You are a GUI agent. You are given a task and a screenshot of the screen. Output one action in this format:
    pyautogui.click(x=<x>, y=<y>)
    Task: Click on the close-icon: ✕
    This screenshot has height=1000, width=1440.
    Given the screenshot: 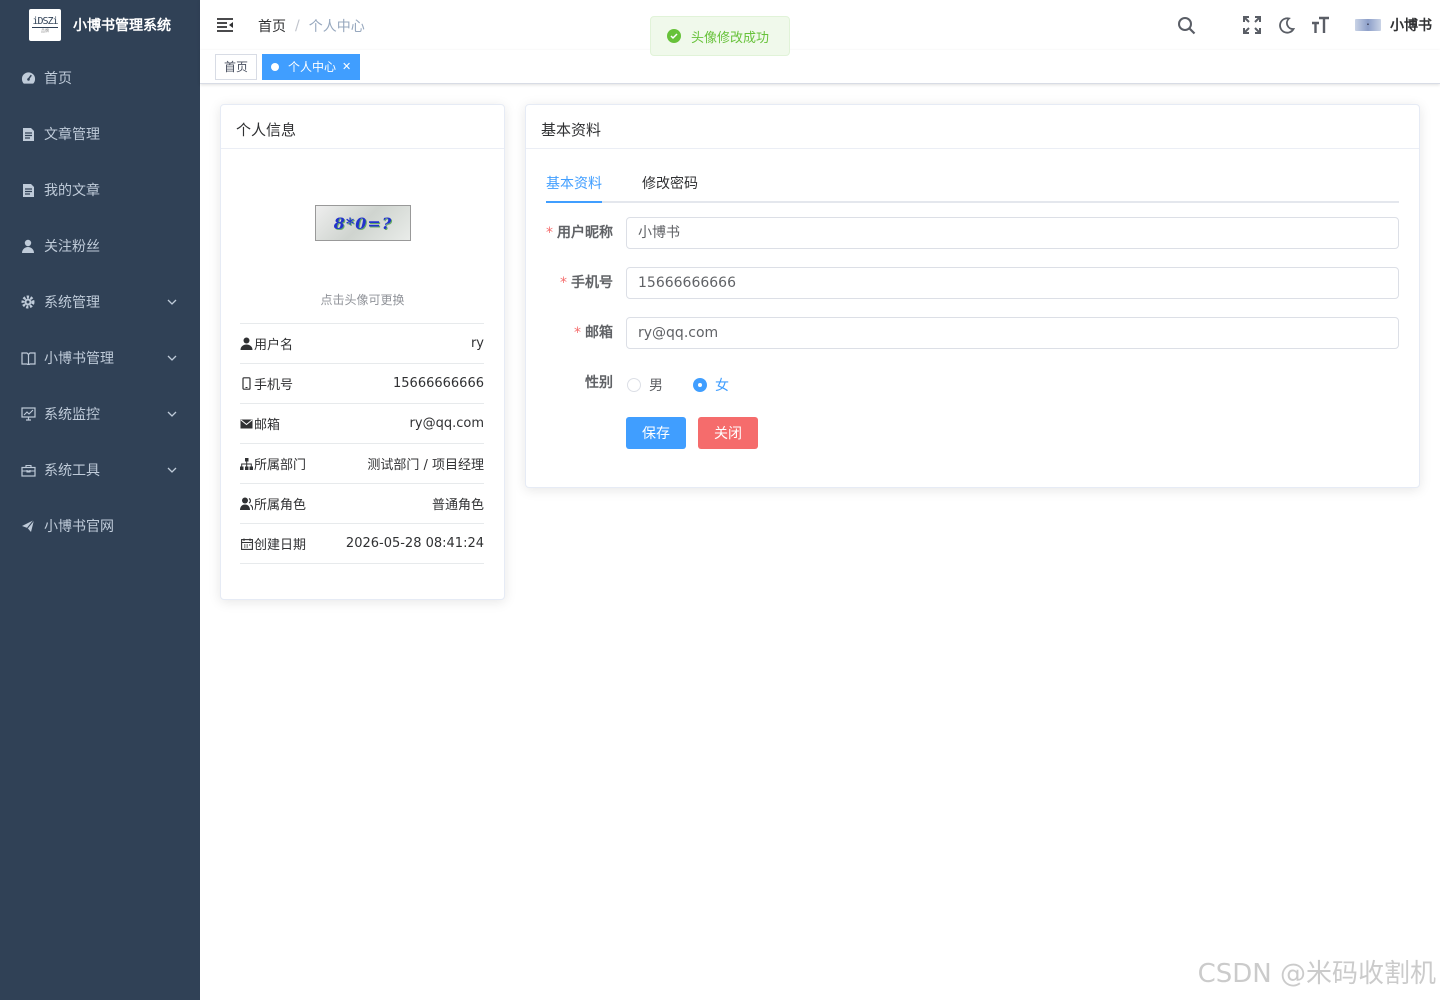 What is the action you would take?
    pyautogui.click(x=346, y=67)
    